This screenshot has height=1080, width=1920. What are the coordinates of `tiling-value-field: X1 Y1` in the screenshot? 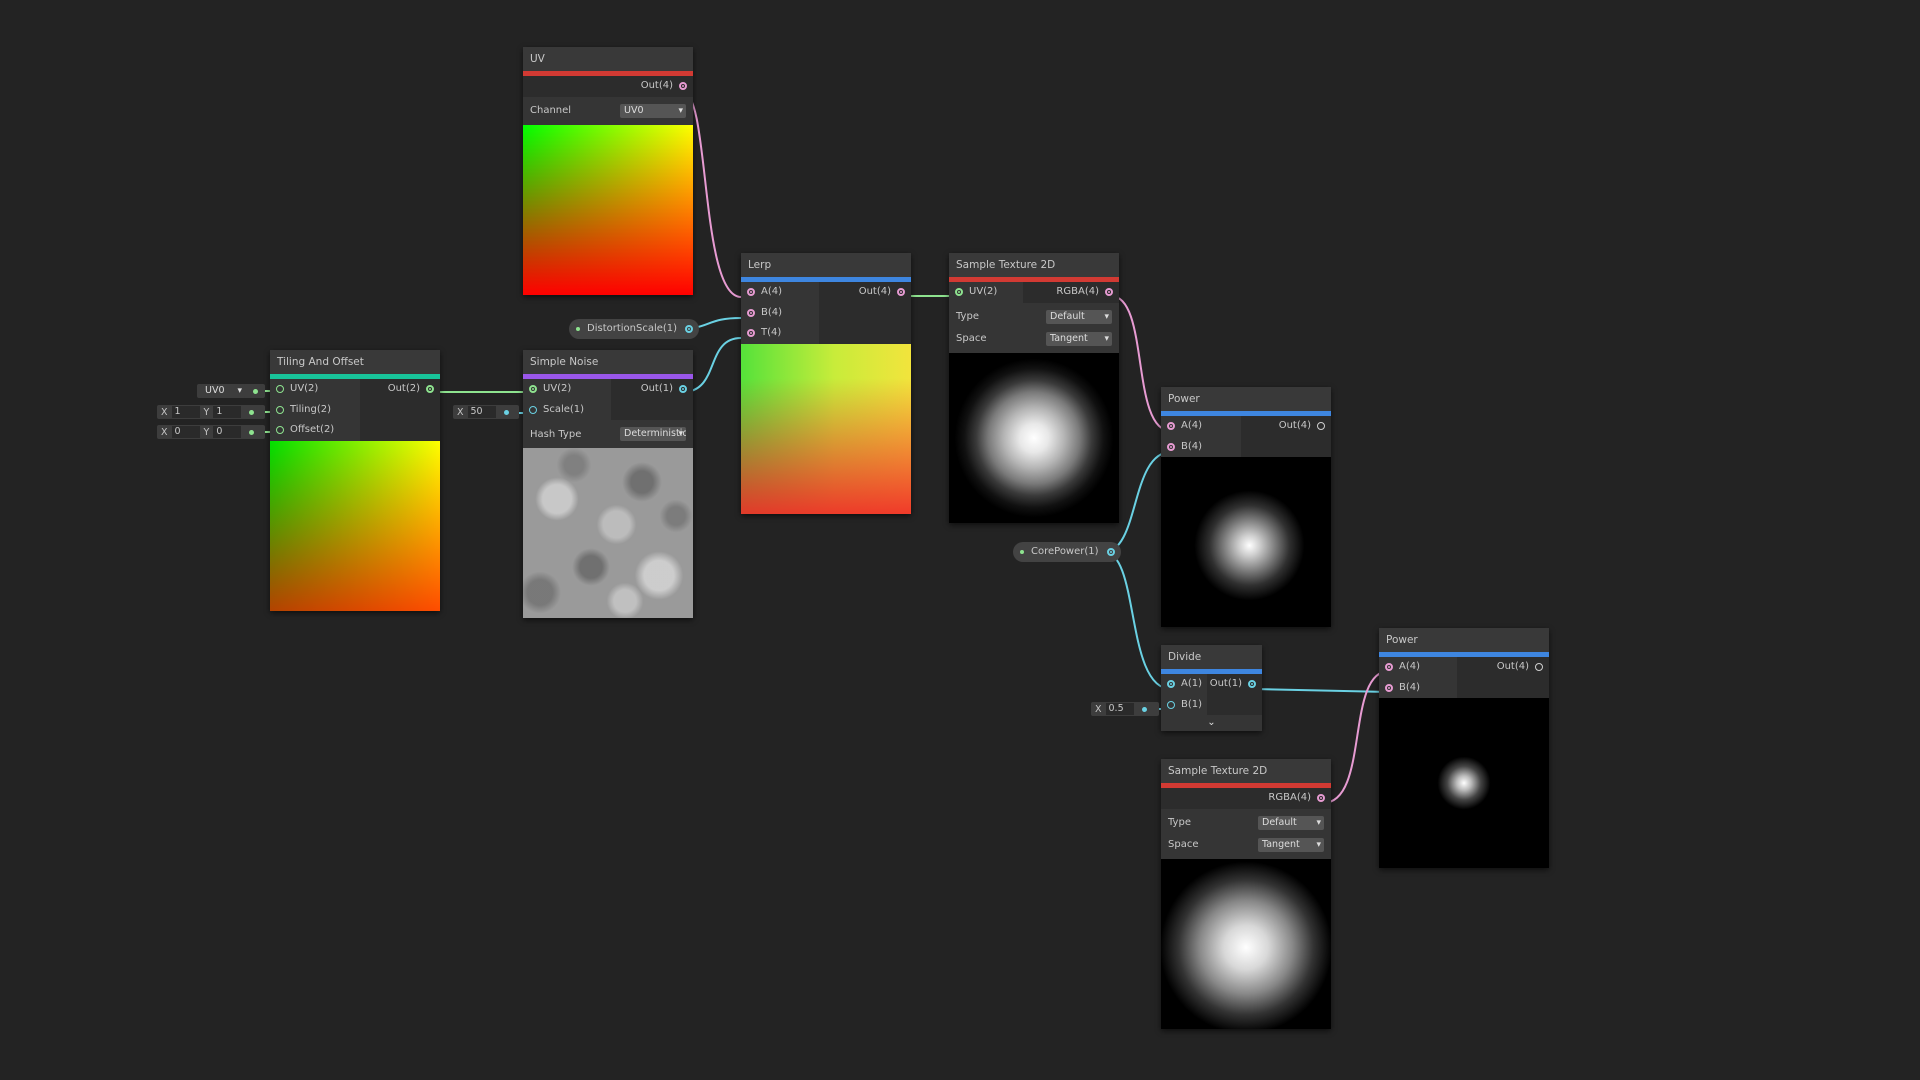 It's located at (211, 412).